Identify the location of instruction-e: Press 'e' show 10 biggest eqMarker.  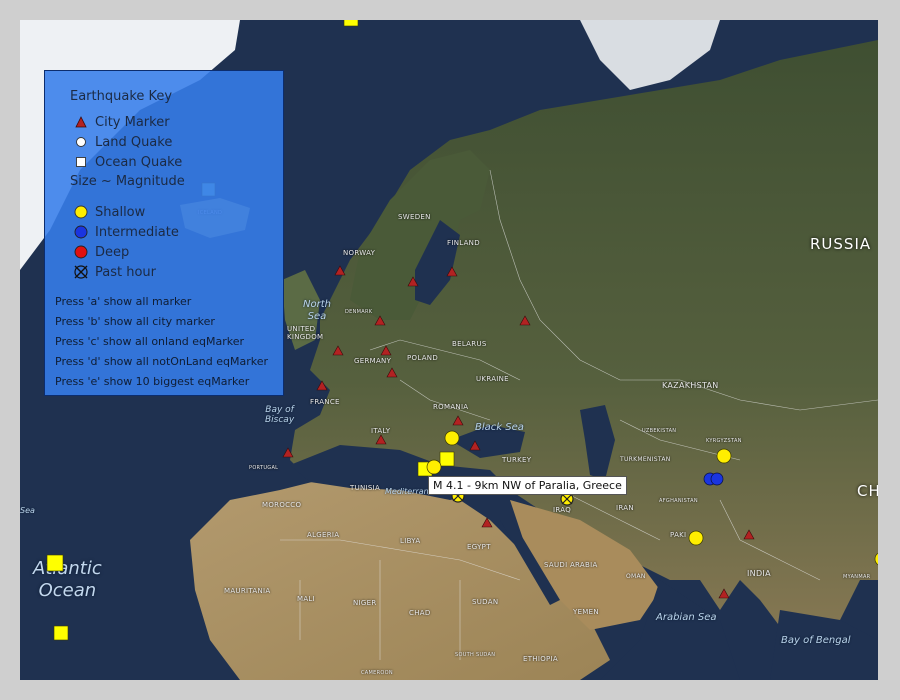
(152, 381).